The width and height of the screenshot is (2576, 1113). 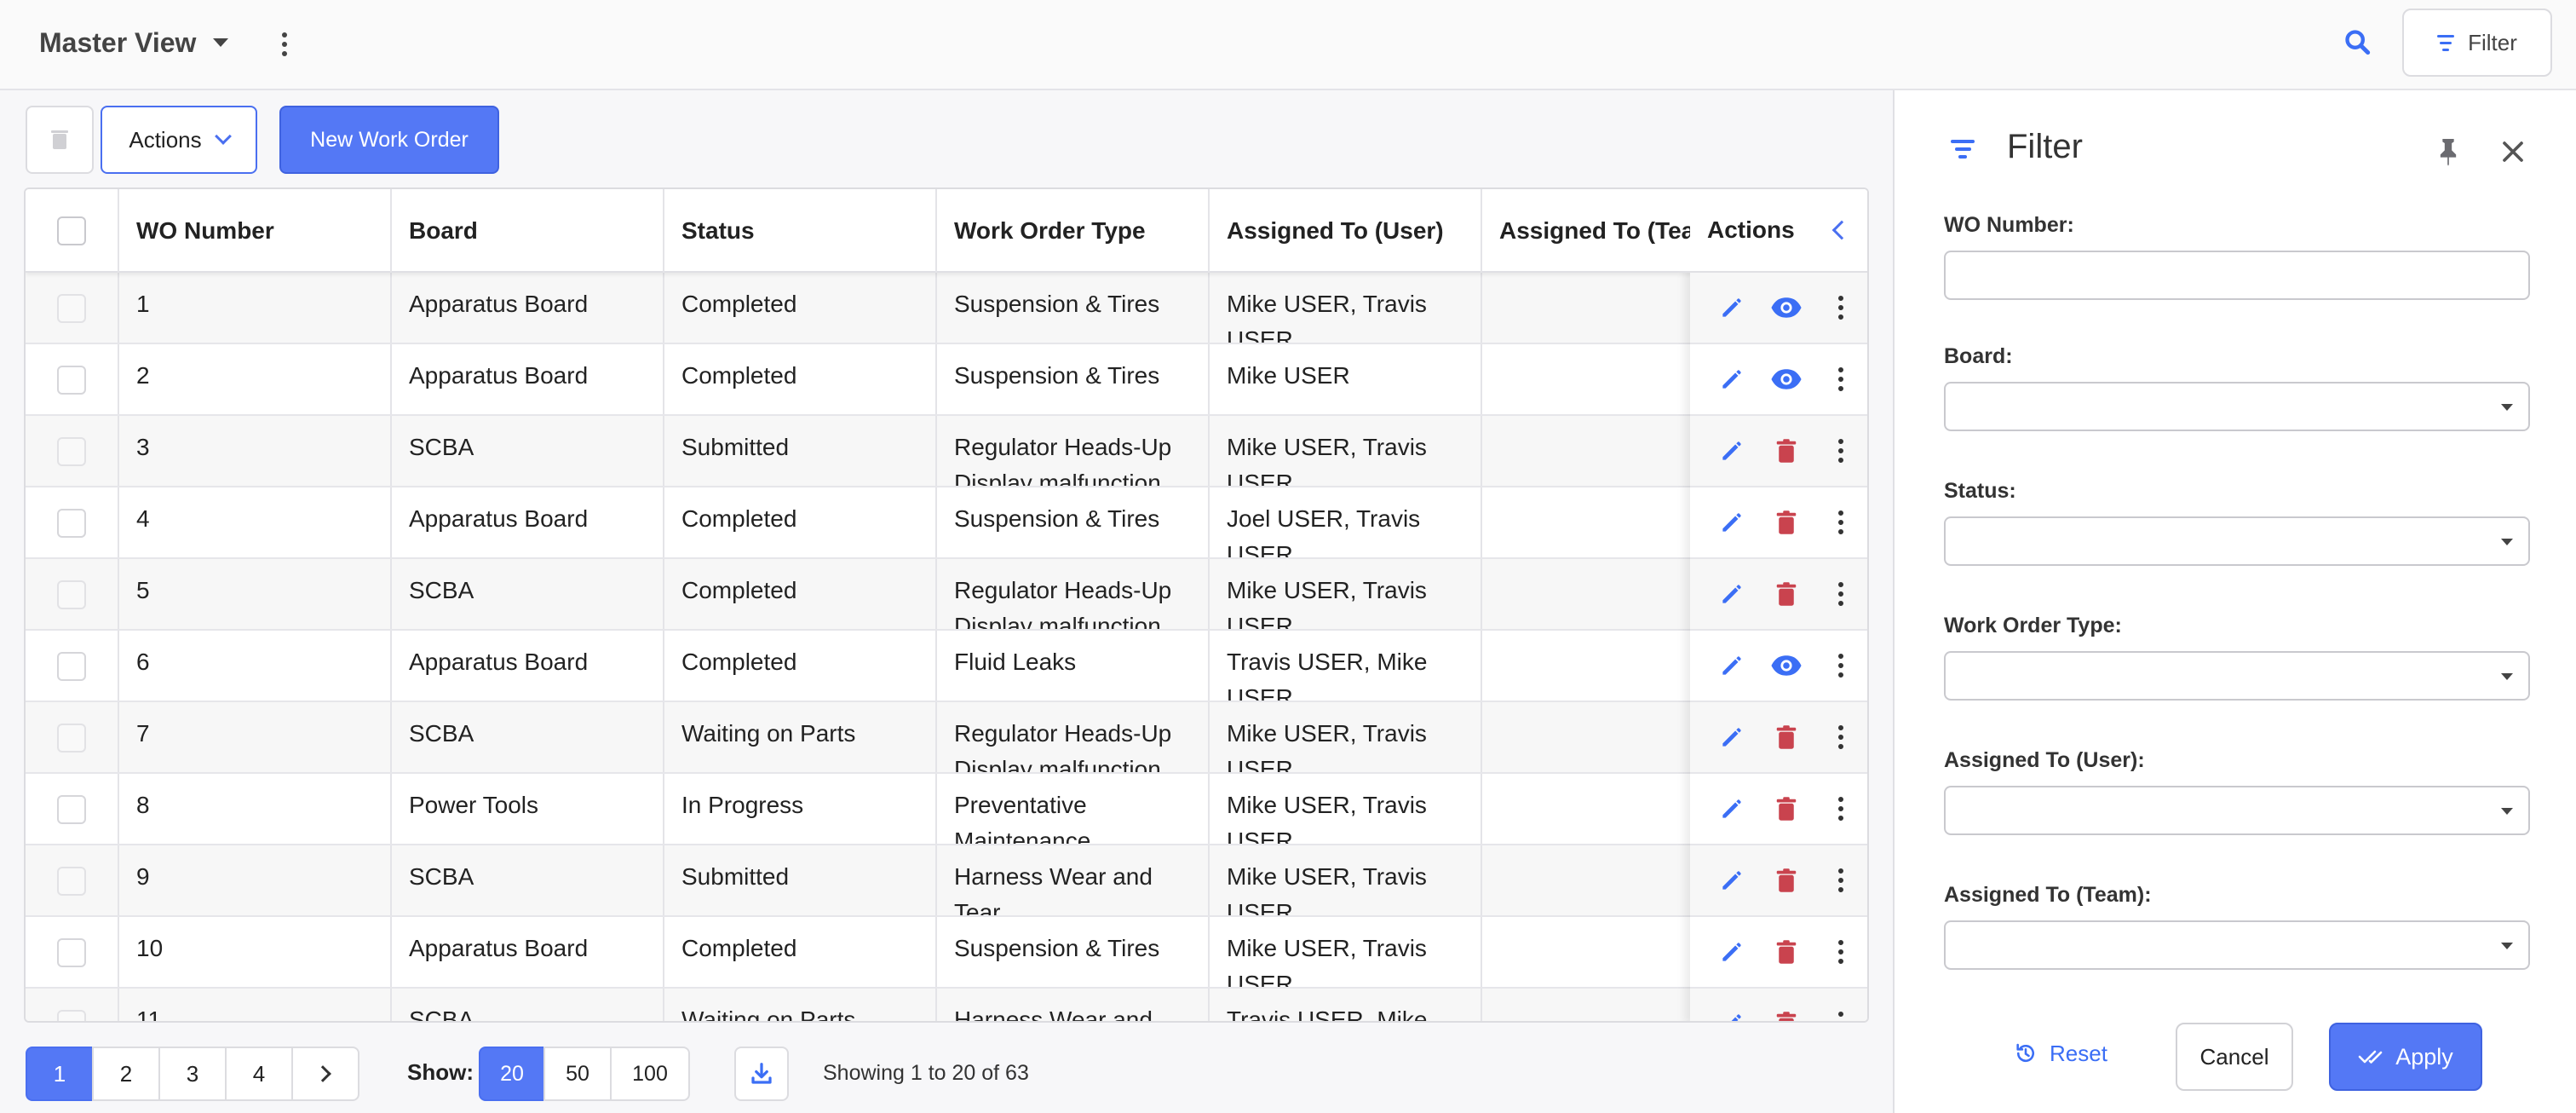 I want to click on row-checkbox-cell, so click(x=73, y=379).